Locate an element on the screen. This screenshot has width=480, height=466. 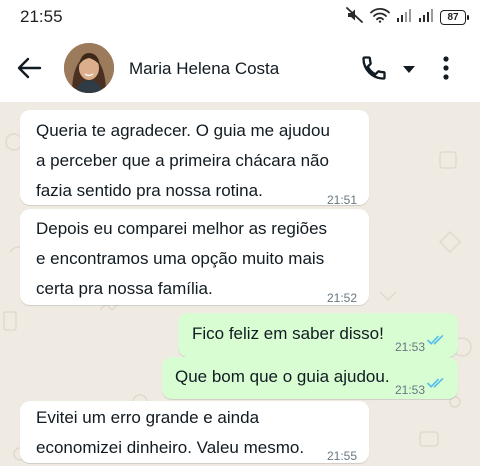
status-time: 21:55 is located at coordinates (41, 16).